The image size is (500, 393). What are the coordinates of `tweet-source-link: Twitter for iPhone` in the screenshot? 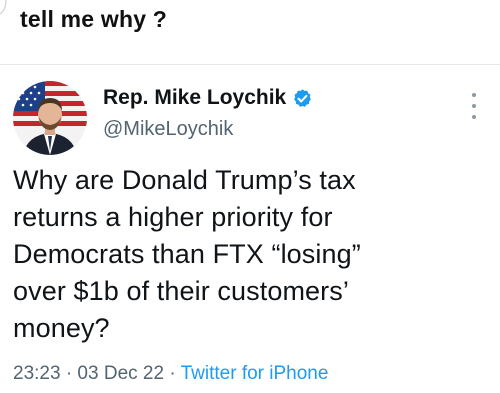 It's located at (255, 373).